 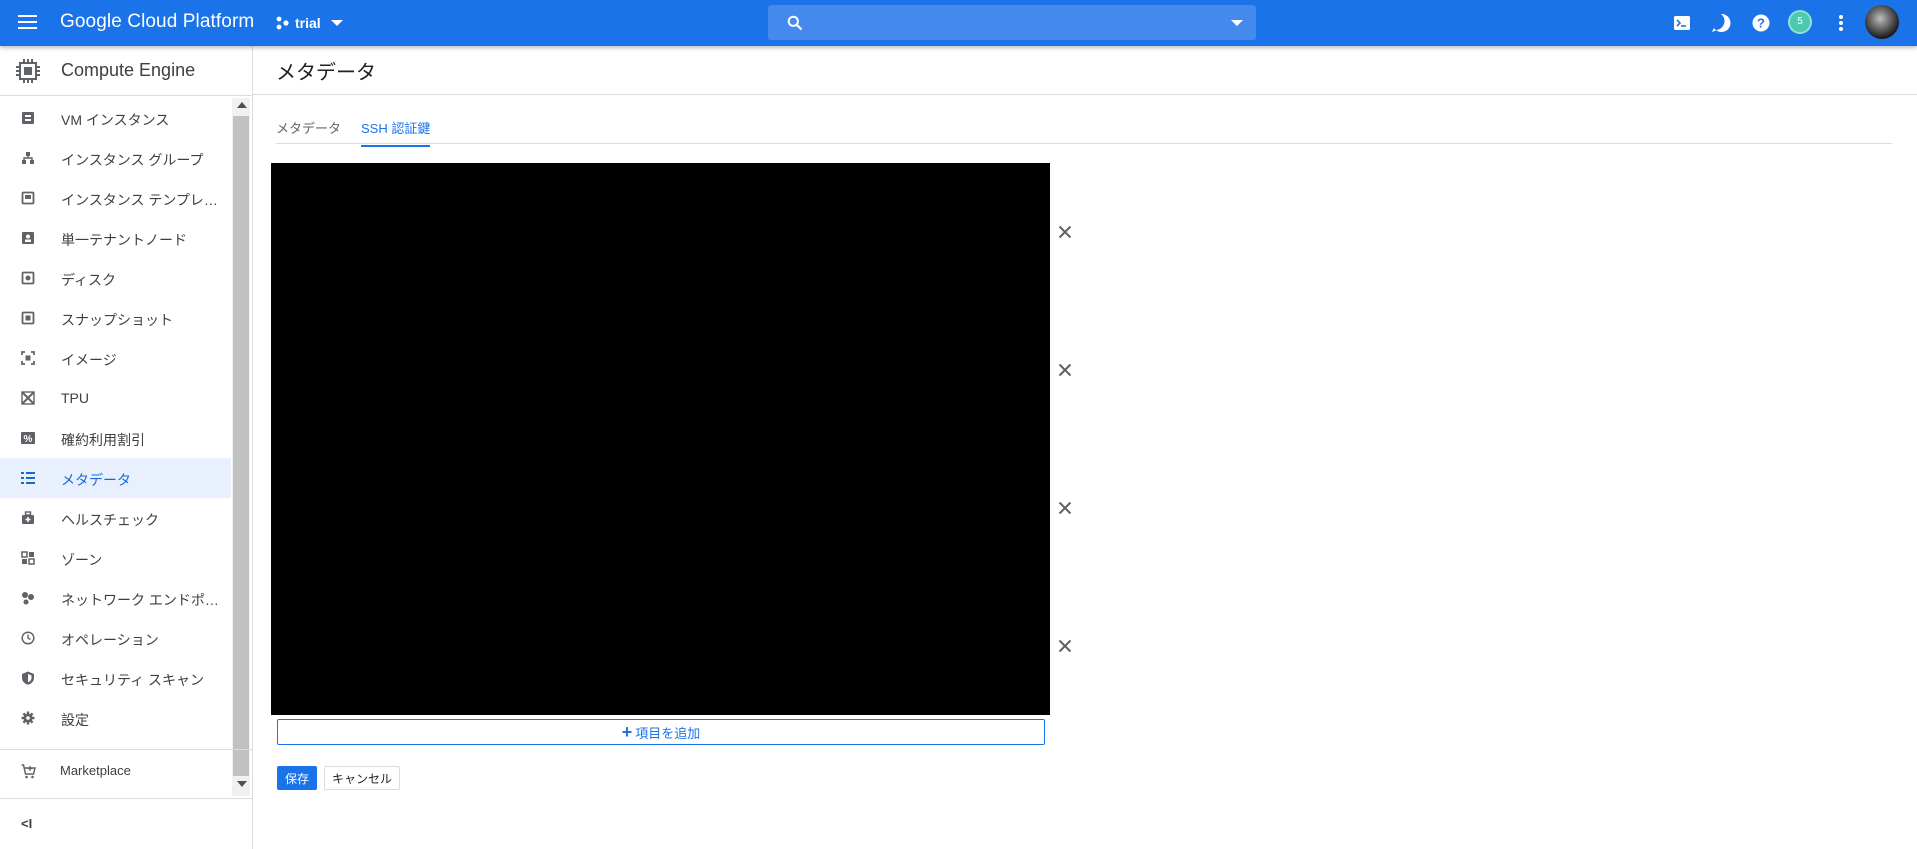 I want to click on cart-icon, so click(x=28, y=771).